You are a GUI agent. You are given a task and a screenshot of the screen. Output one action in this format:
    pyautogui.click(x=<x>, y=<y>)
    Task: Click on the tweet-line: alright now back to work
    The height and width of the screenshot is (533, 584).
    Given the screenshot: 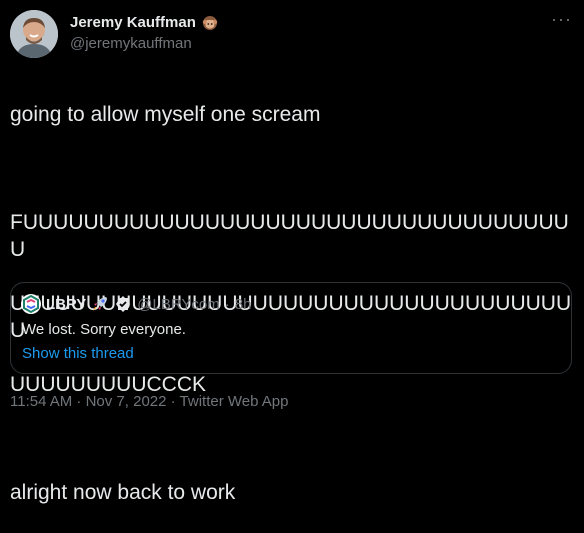 What is the action you would take?
    pyautogui.click(x=123, y=492)
    